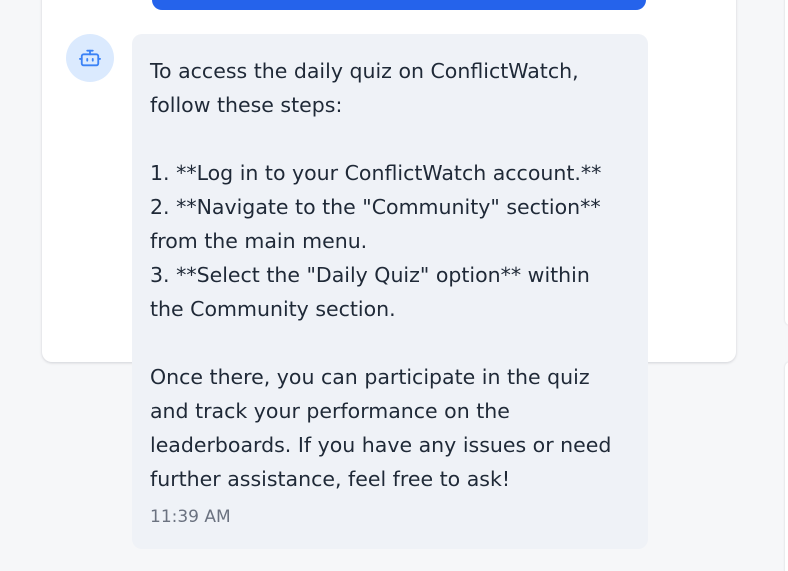  What do you see at coordinates (190, 517) in the screenshot?
I see `message-timestamp: 11:39 AM` at bounding box center [190, 517].